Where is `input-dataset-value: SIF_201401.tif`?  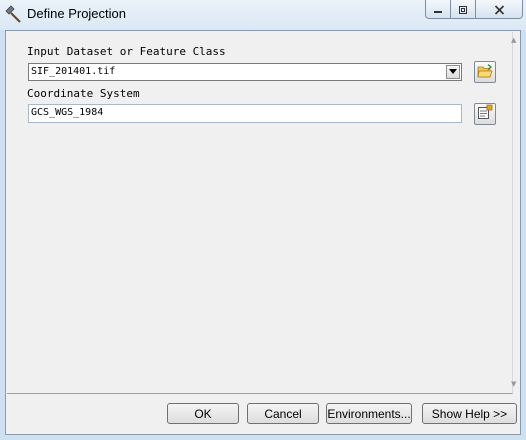
input-dataset-value: SIF_201401.tif is located at coordinates (73, 71).